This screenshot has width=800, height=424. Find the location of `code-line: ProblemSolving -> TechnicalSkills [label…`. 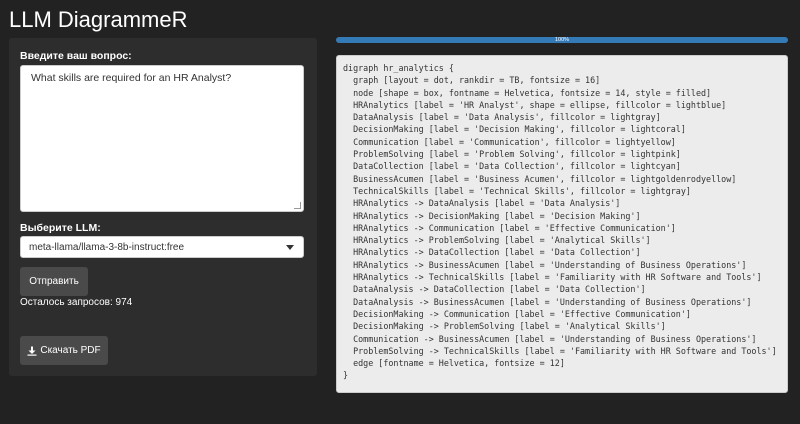

code-line: ProblemSolving -> TechnicalSkills [label… is located at coordinates (560, 350).